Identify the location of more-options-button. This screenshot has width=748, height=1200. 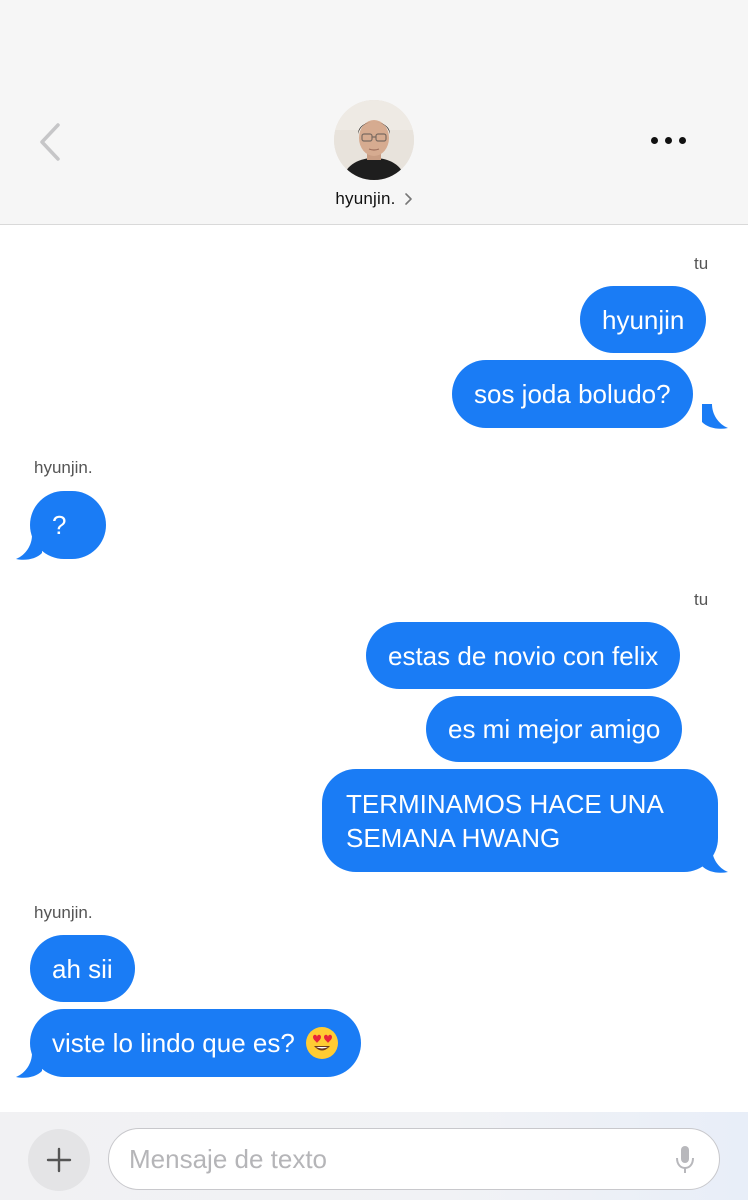
(668, 140).